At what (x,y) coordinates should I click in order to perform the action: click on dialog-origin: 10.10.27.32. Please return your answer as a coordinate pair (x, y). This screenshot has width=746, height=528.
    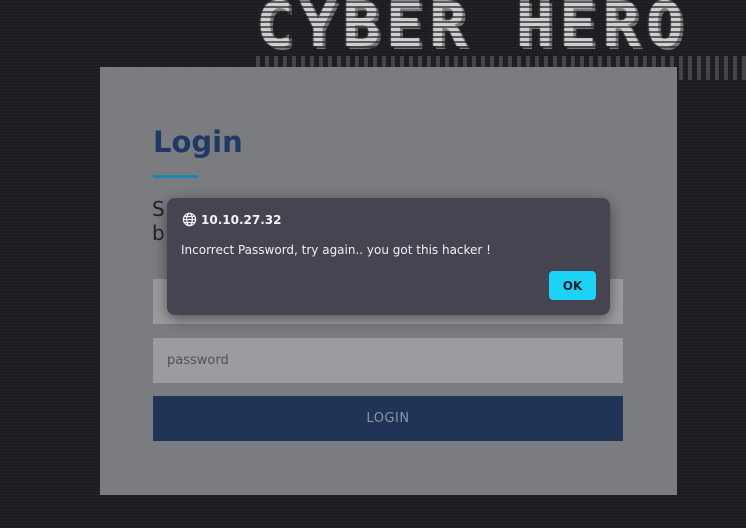
    Looking at the image, I should click on (231, 219).